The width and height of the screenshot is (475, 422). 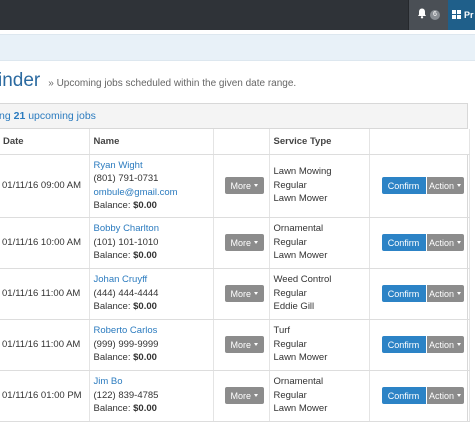 I want to click on grid-icon, so click(x=456, y=15).